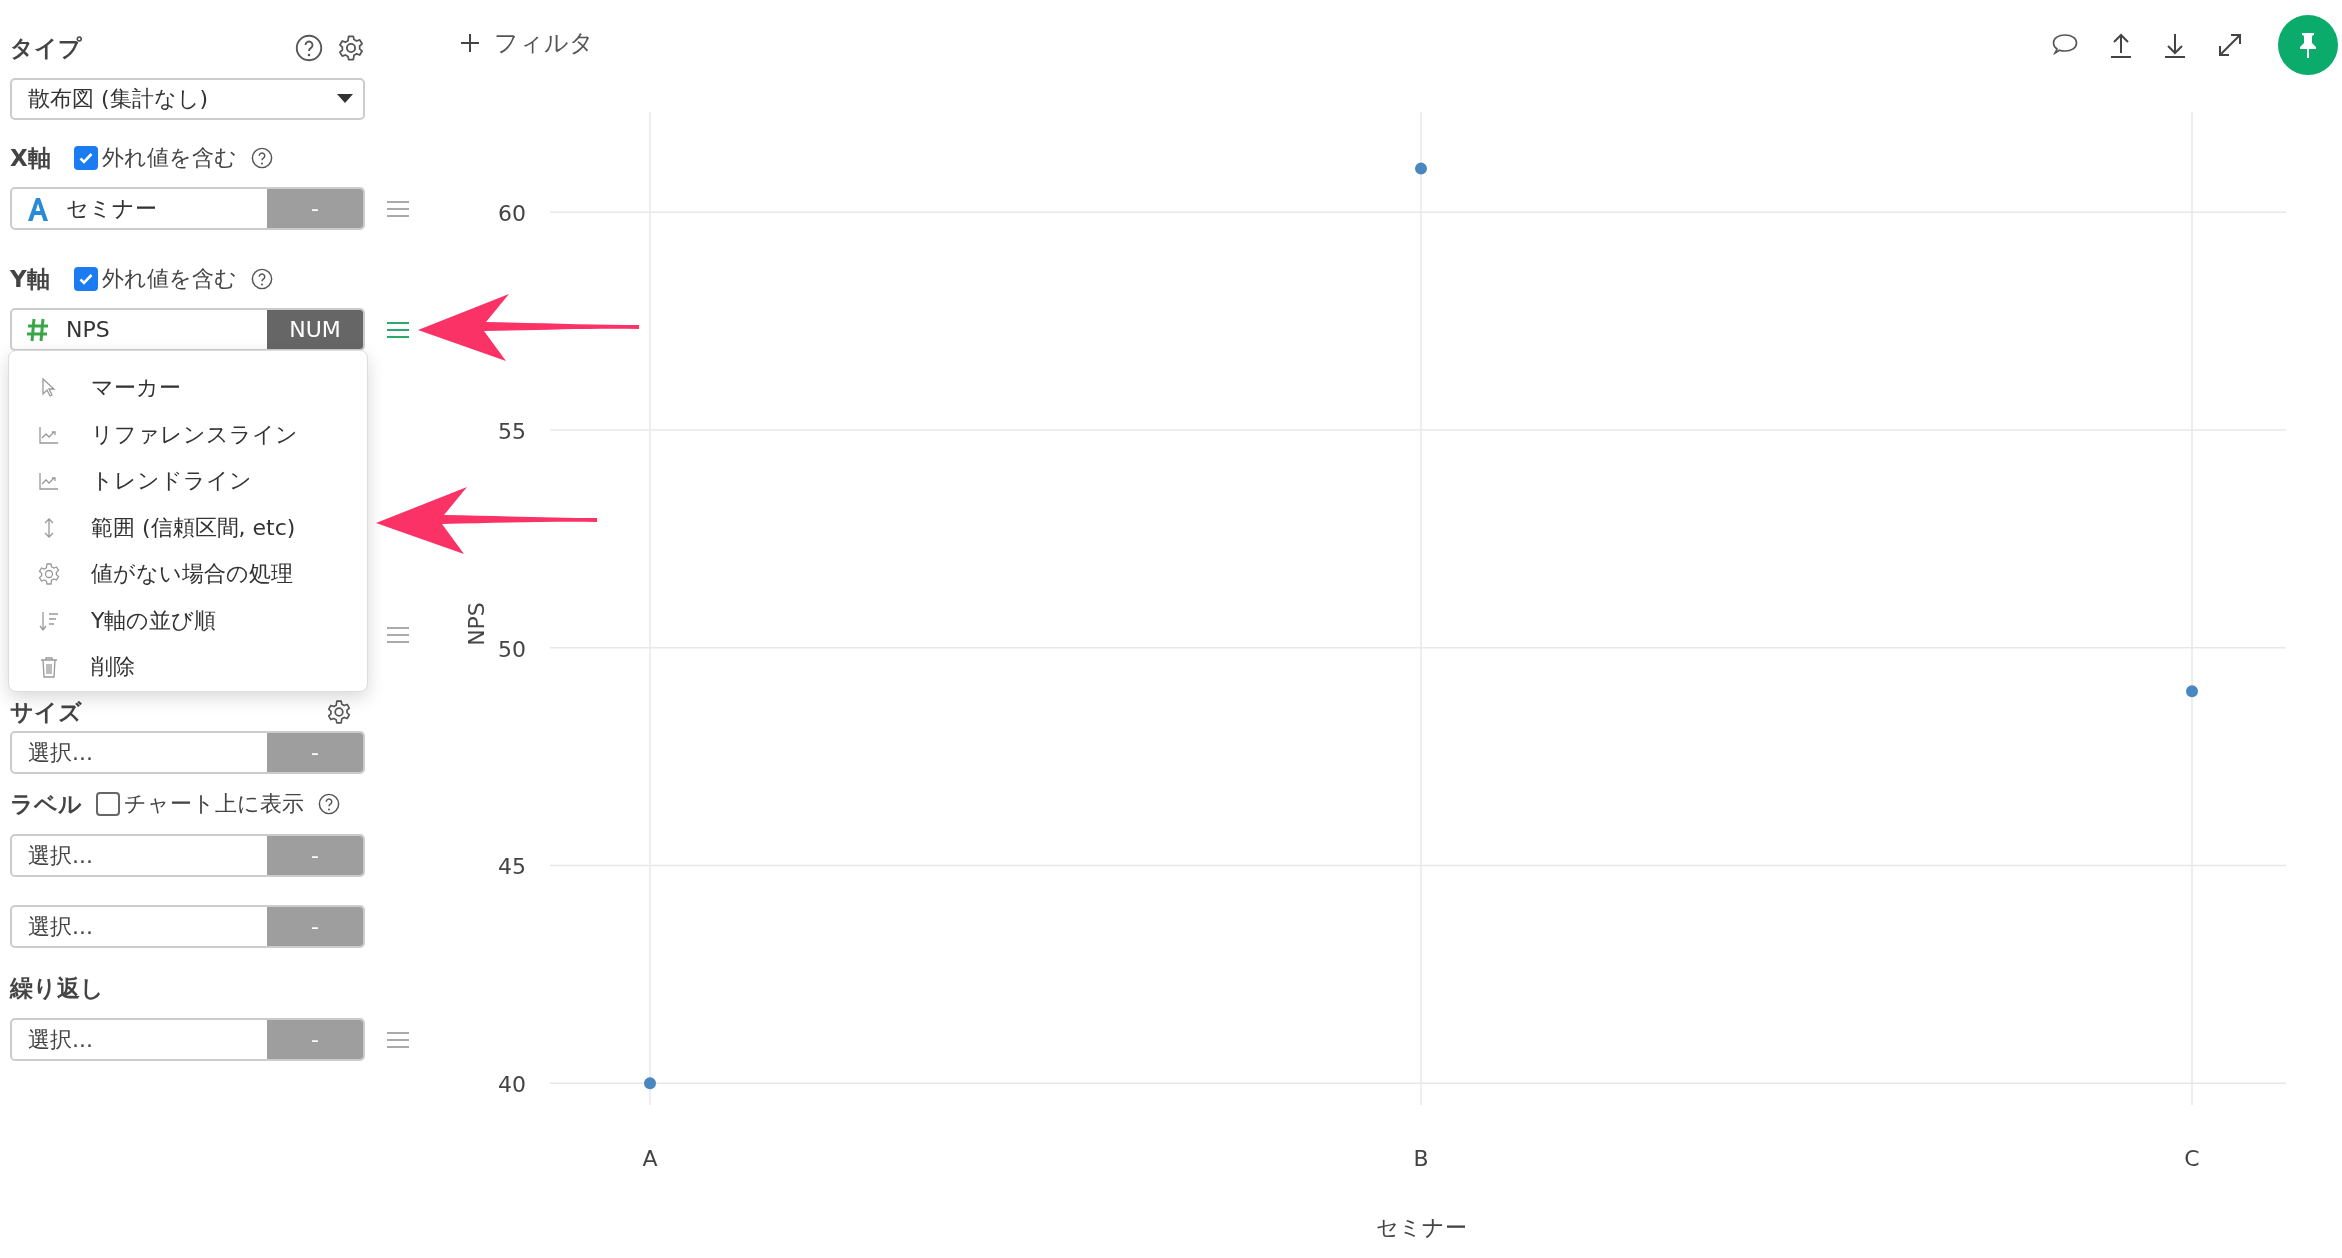 The width and height of the screenshot is (2342, 1258). Describe the element at coordinates (512, 214) in the screenshot. I see `y-tick-label: 60` at that location.